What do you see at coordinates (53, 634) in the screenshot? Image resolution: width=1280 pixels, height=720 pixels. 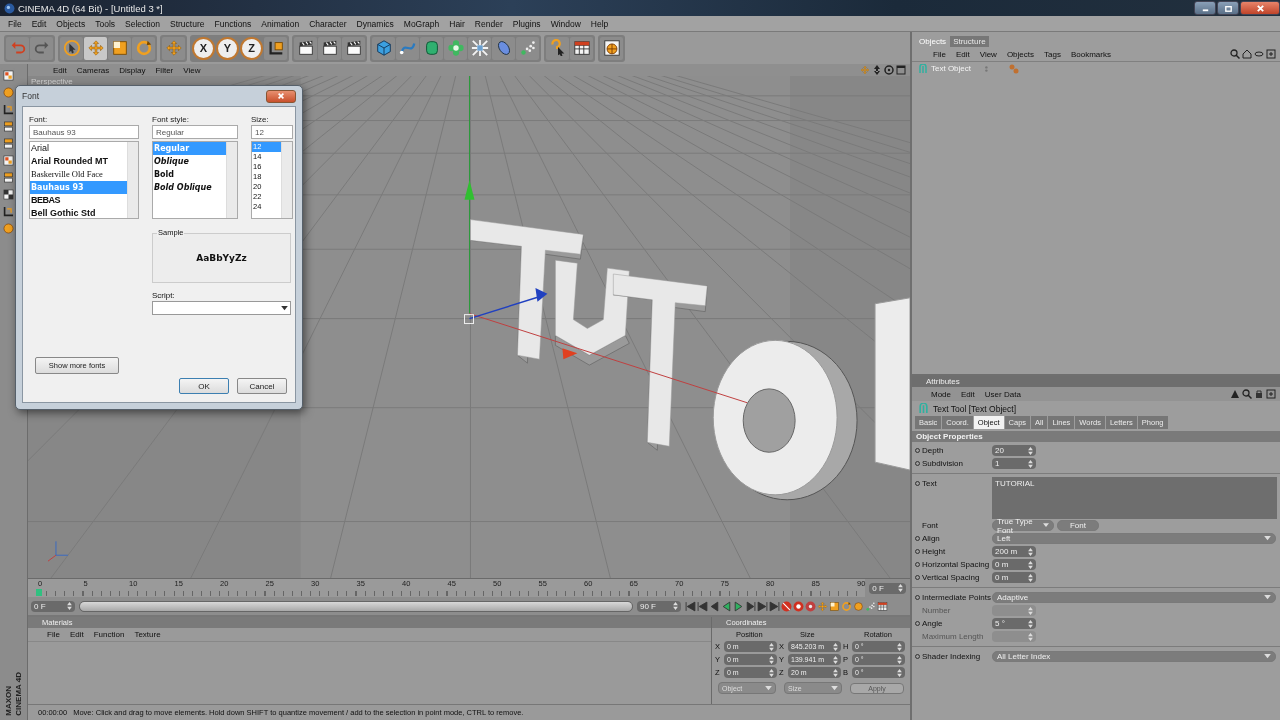 I see `materials-menu-item: File` at bounding box center [53, 634].